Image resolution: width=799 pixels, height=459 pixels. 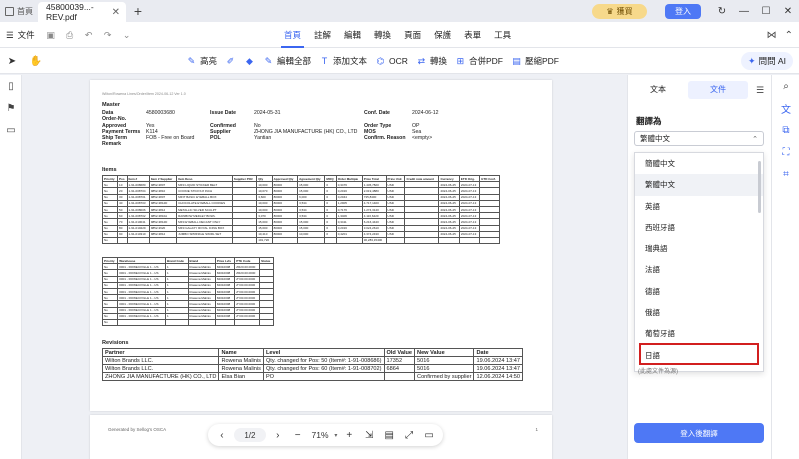 I want to click on table-cell: 5016, so click(x=444, y=360).